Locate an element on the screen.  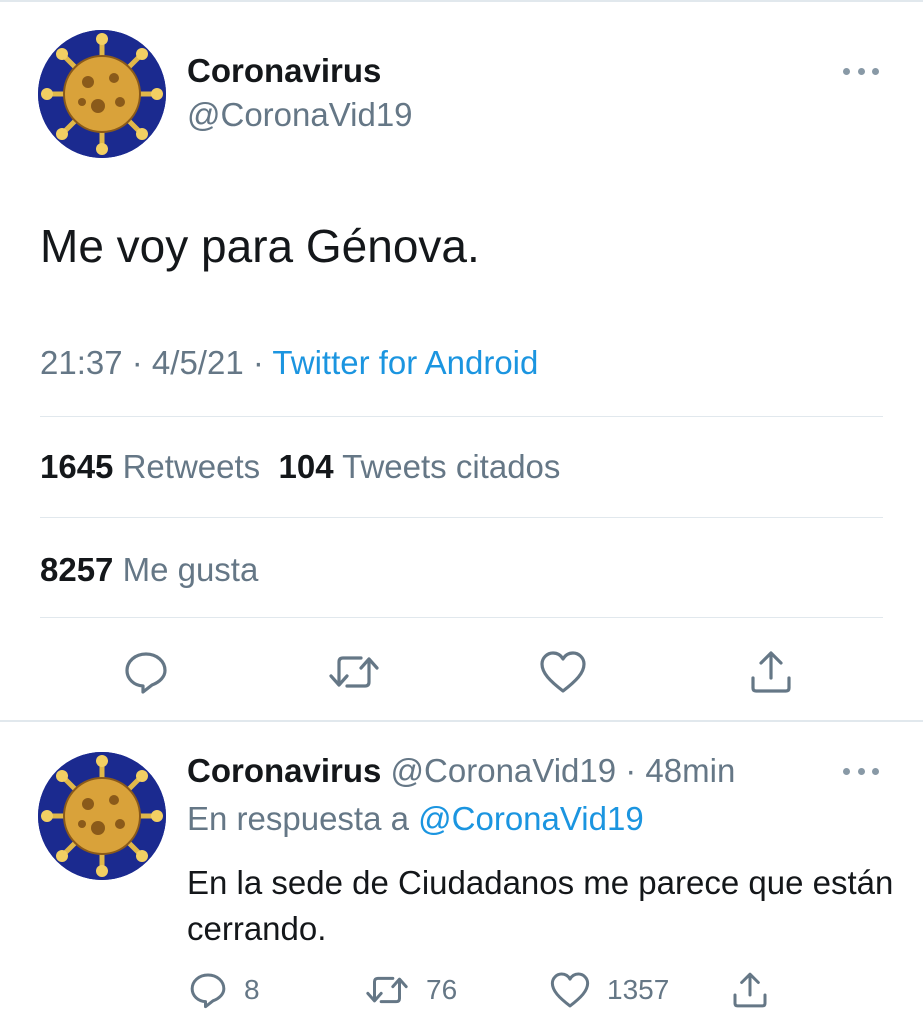
share-button is located at coordinates (771, 672).